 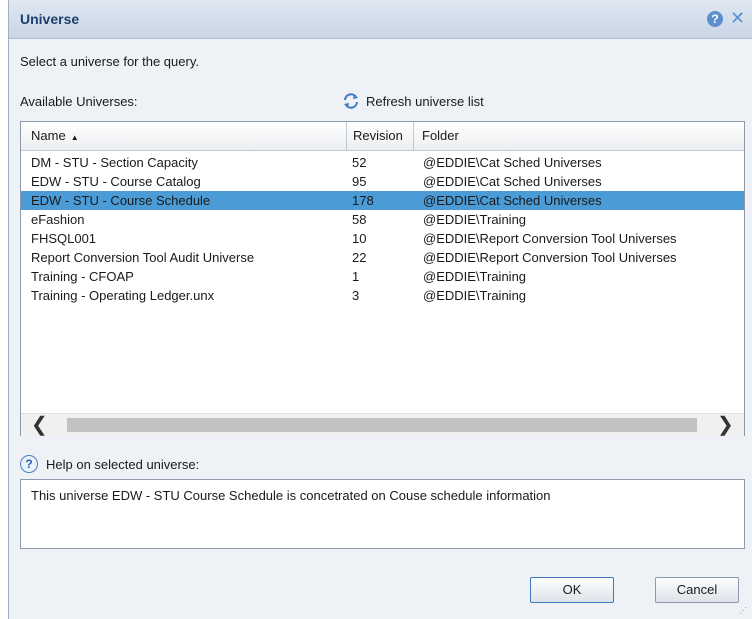 I want to click on cancel-button: Cancel, so click(x=697, y=590).